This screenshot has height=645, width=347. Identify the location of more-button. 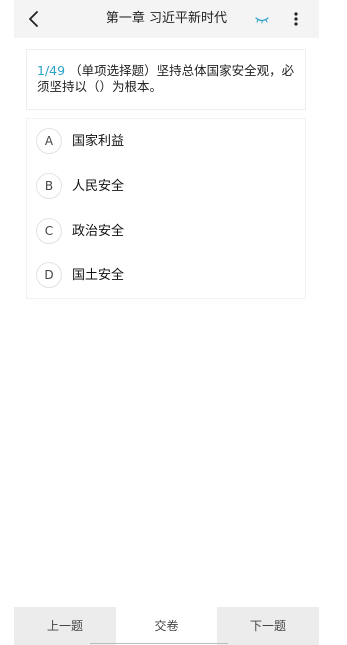
(296, 19).